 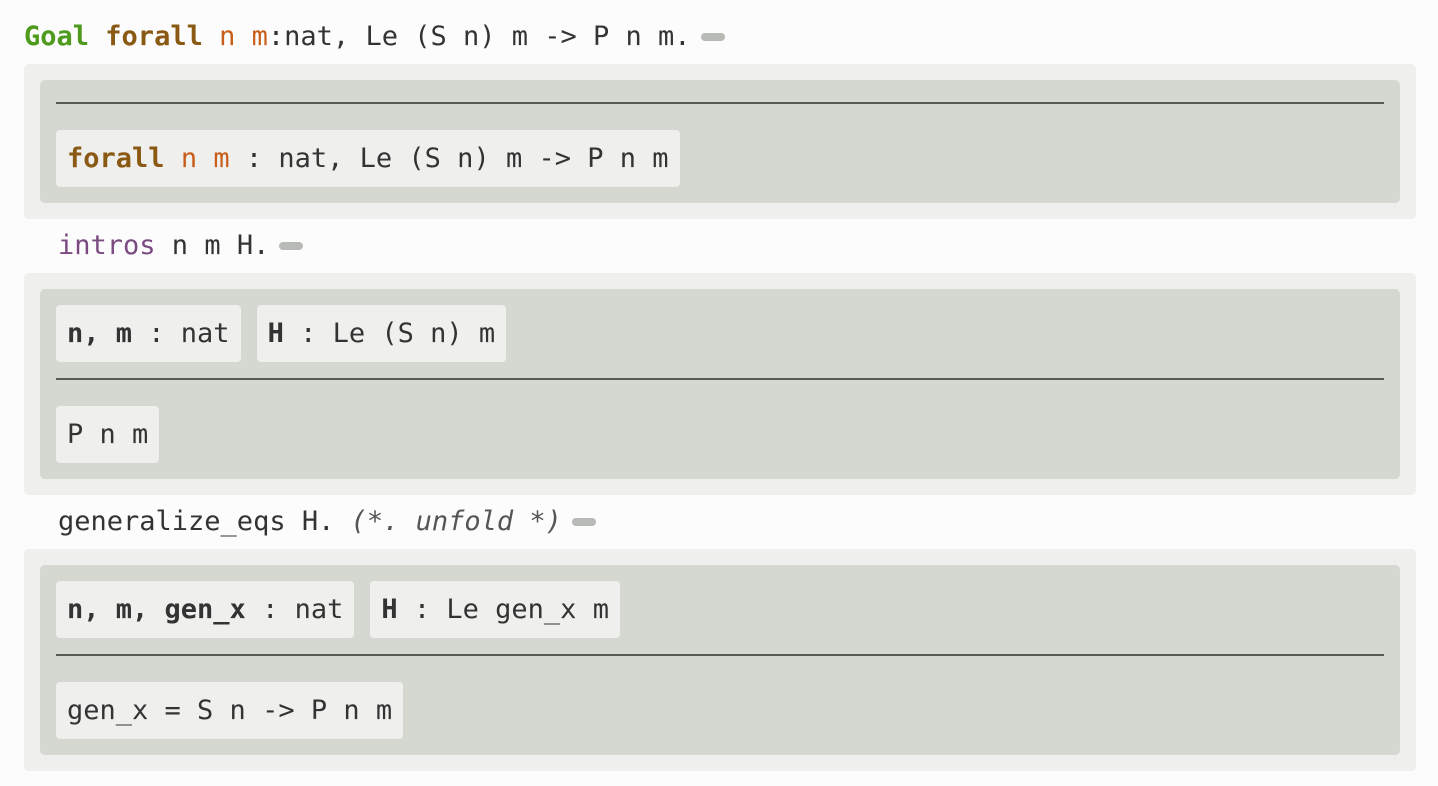 What do you see at coordinates (720, 522) in the screenshot?
I see `generalize-sentence: generalize_eqs H. (*. unfold *)` at bounding box center [720, 522].